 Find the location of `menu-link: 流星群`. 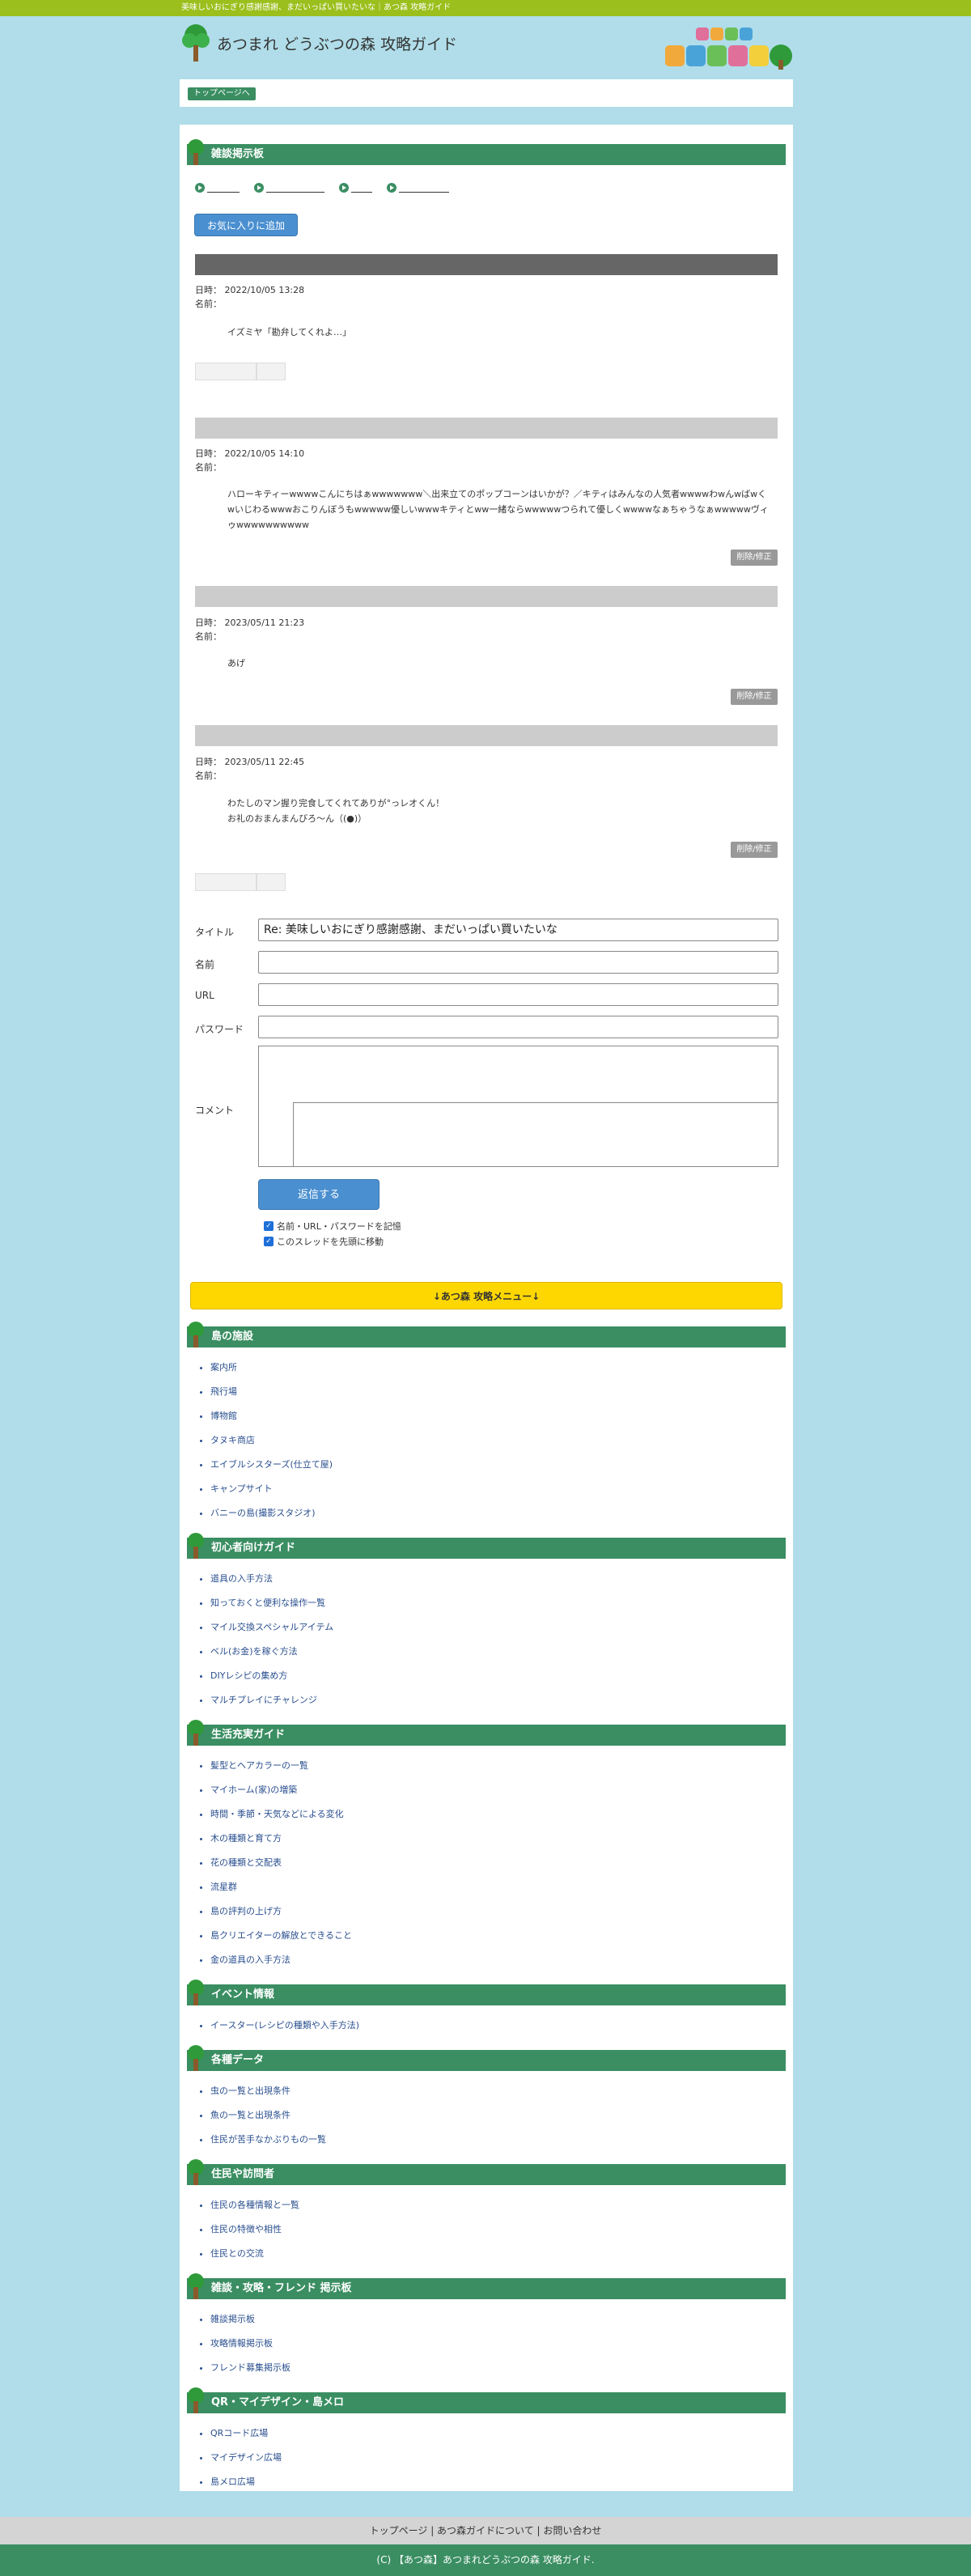

menu-link: 流星群 is located at coordinates (281, 1887).